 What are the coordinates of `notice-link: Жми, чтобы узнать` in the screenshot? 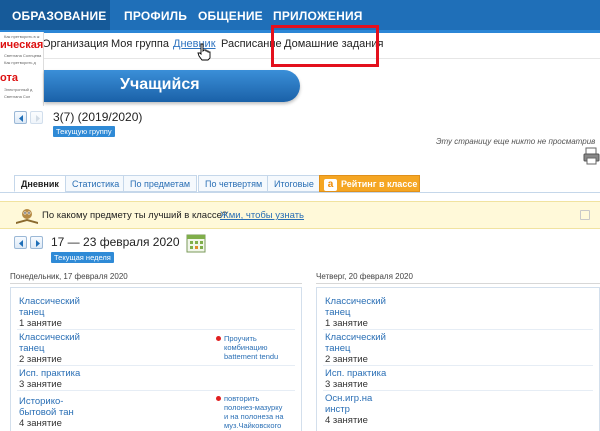 It's located at (262, 215).